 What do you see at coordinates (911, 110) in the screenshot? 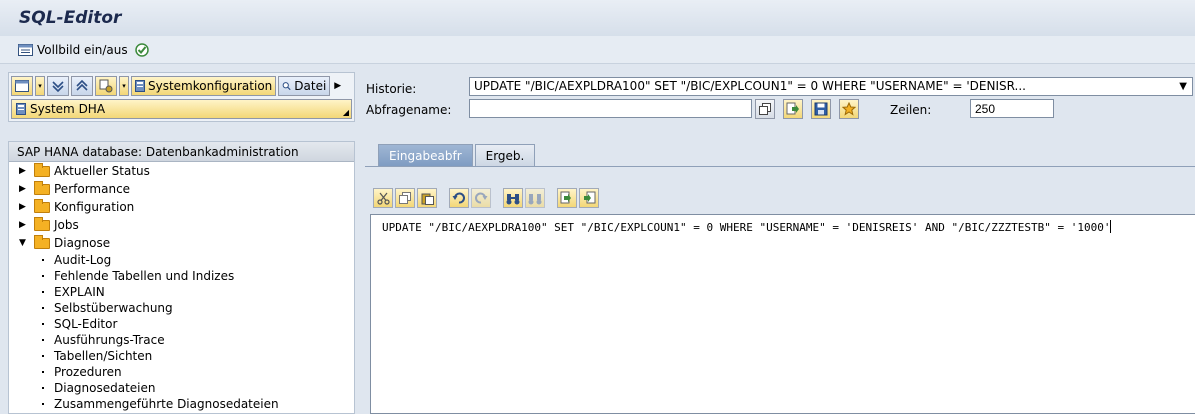
I see `zeilen-label: Zeilen:` at bounding box center [911, 110].